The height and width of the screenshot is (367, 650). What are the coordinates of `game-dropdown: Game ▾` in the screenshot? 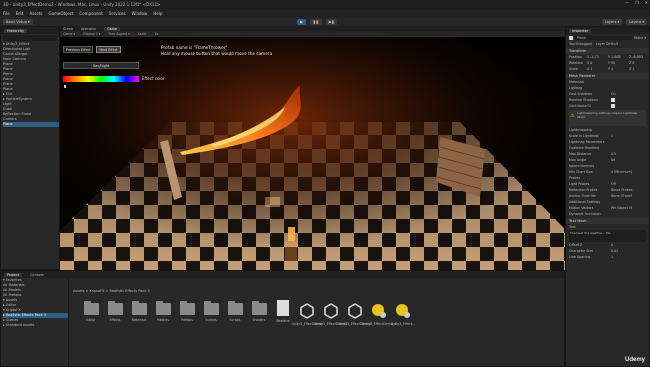 It's located at (69, 34).